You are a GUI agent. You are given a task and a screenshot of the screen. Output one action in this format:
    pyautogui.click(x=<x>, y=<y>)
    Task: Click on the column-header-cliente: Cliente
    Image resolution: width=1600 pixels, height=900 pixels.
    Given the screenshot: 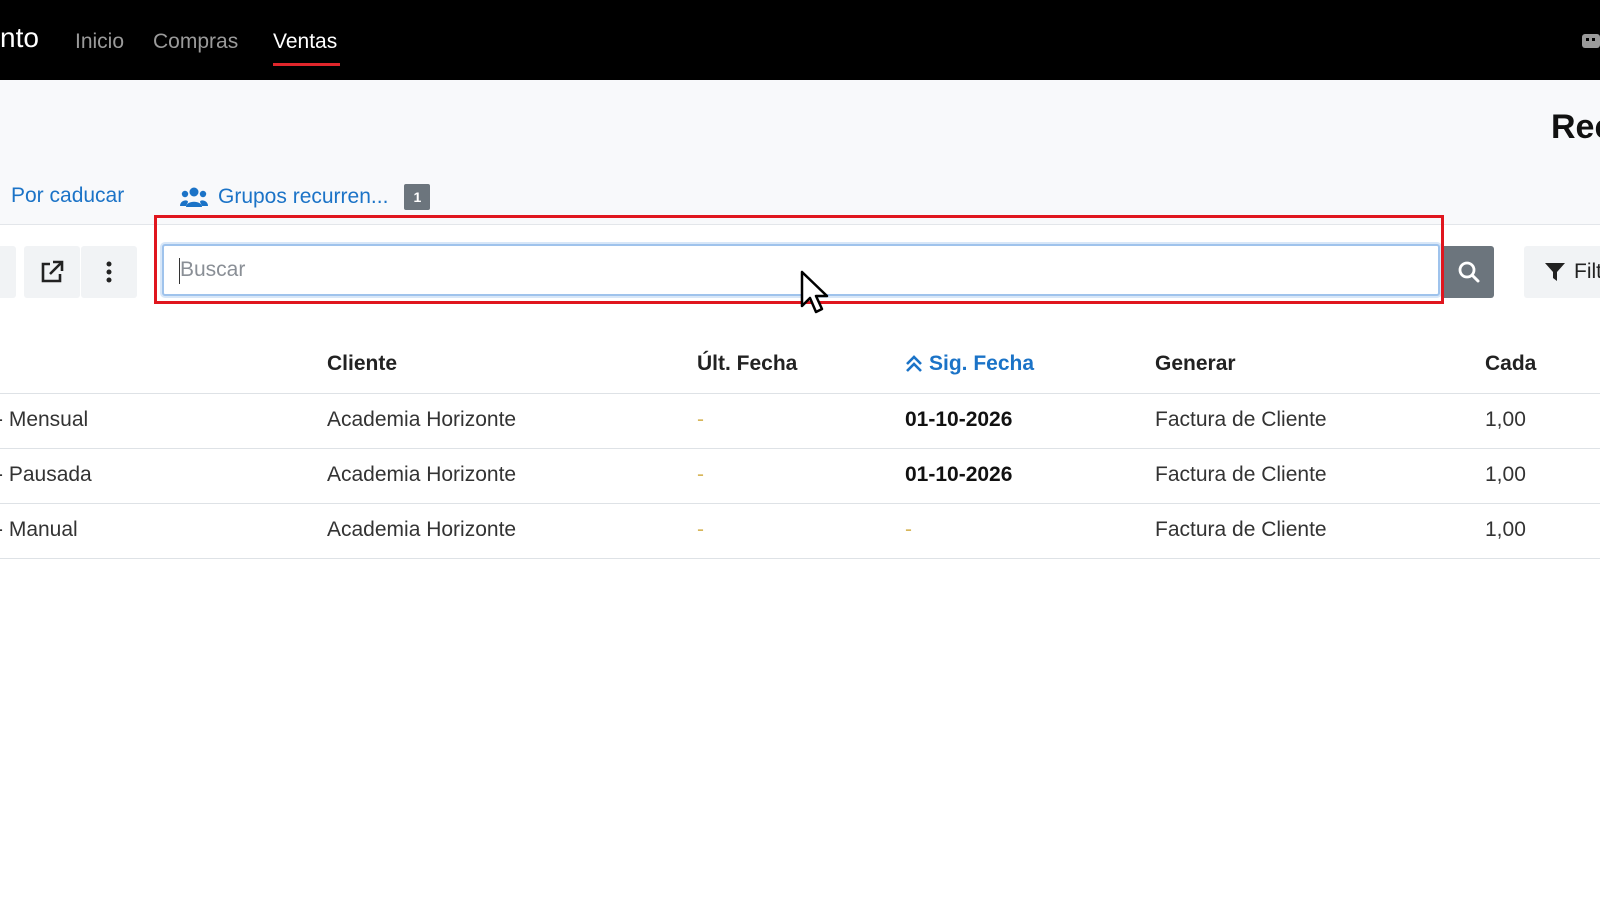 What is the action you would take?
    pyautogui.click(x=362, y=364)
    